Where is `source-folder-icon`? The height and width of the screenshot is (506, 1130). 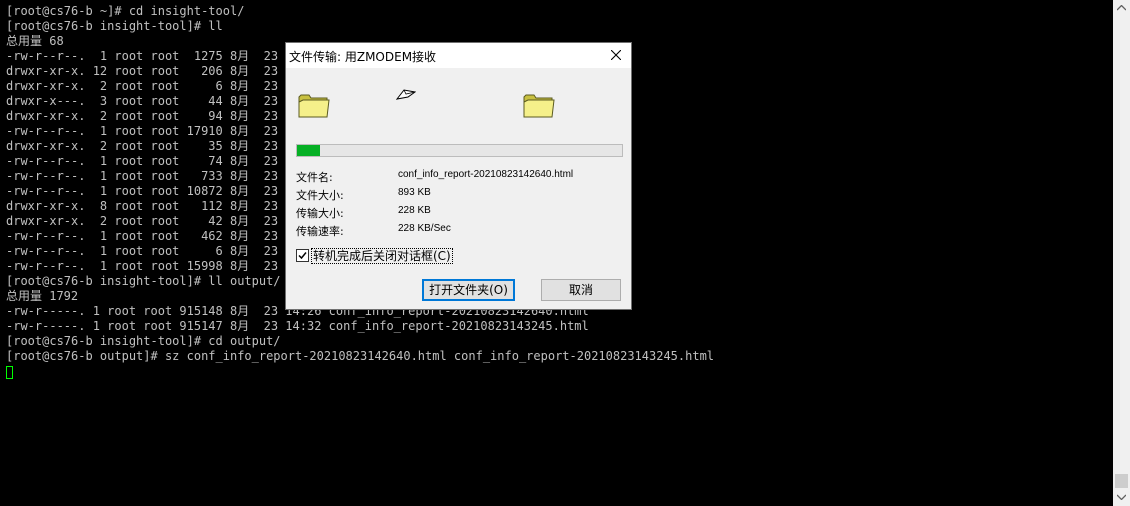
source-folder-icon is located at coordinates (314, 106).